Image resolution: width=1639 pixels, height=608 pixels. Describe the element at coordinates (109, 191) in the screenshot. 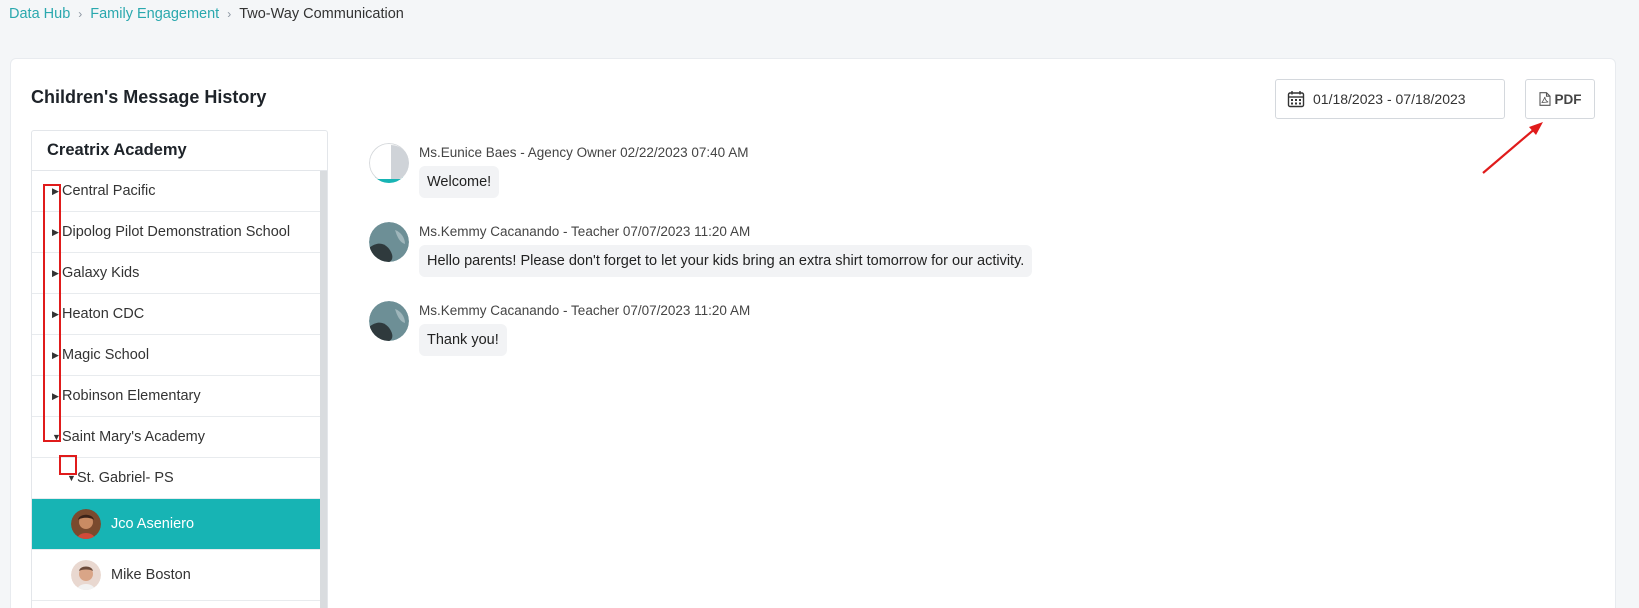

I see `tree-item-label: Central Pacific` at that location.